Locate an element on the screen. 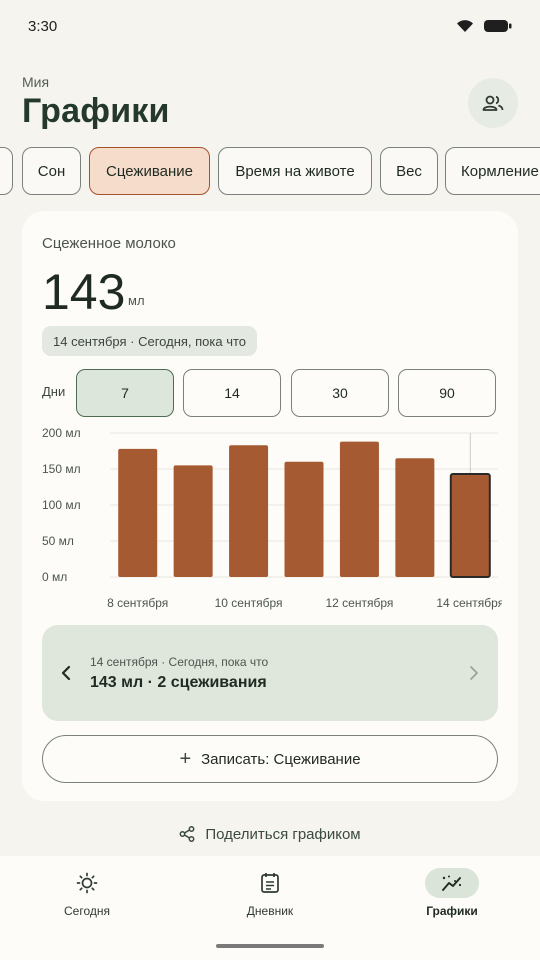 This screenshot has height=960, width=540. status-time: 3:30 is located at coordinates (43, 26).